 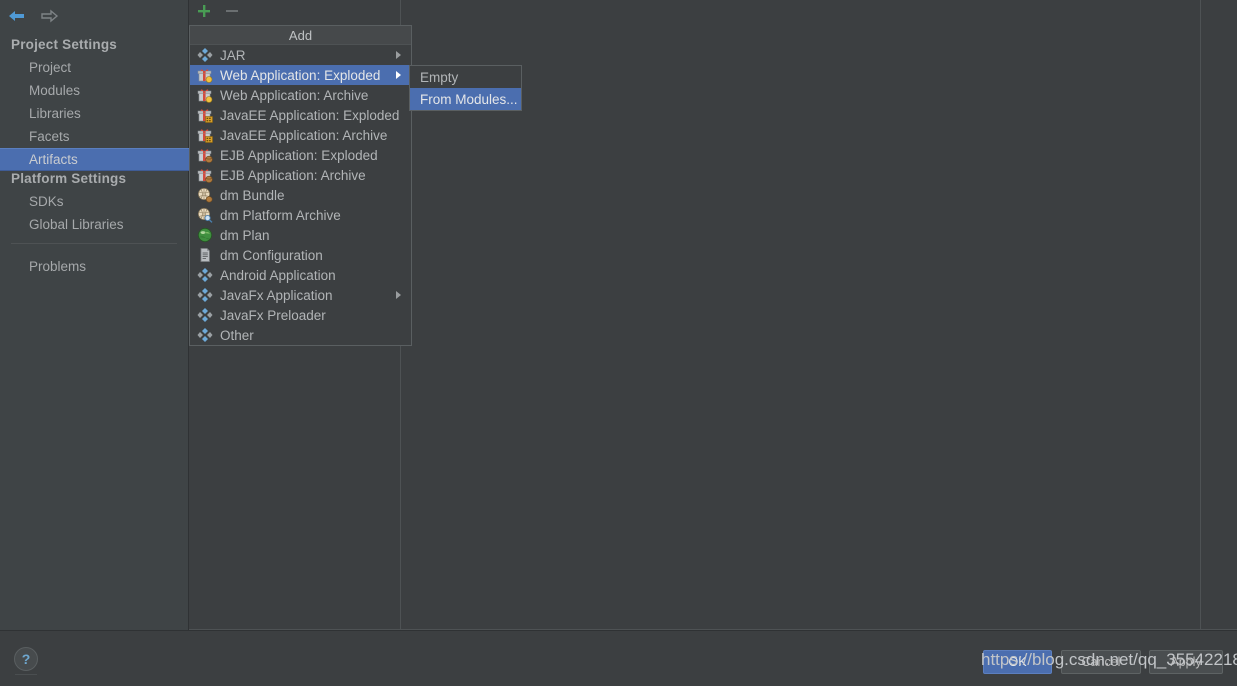 What do you see at coordinates (94, 159) in the screenshot?
I see `sidebar-item-artifacts: Artifacts` at bounding box center [94, 159].